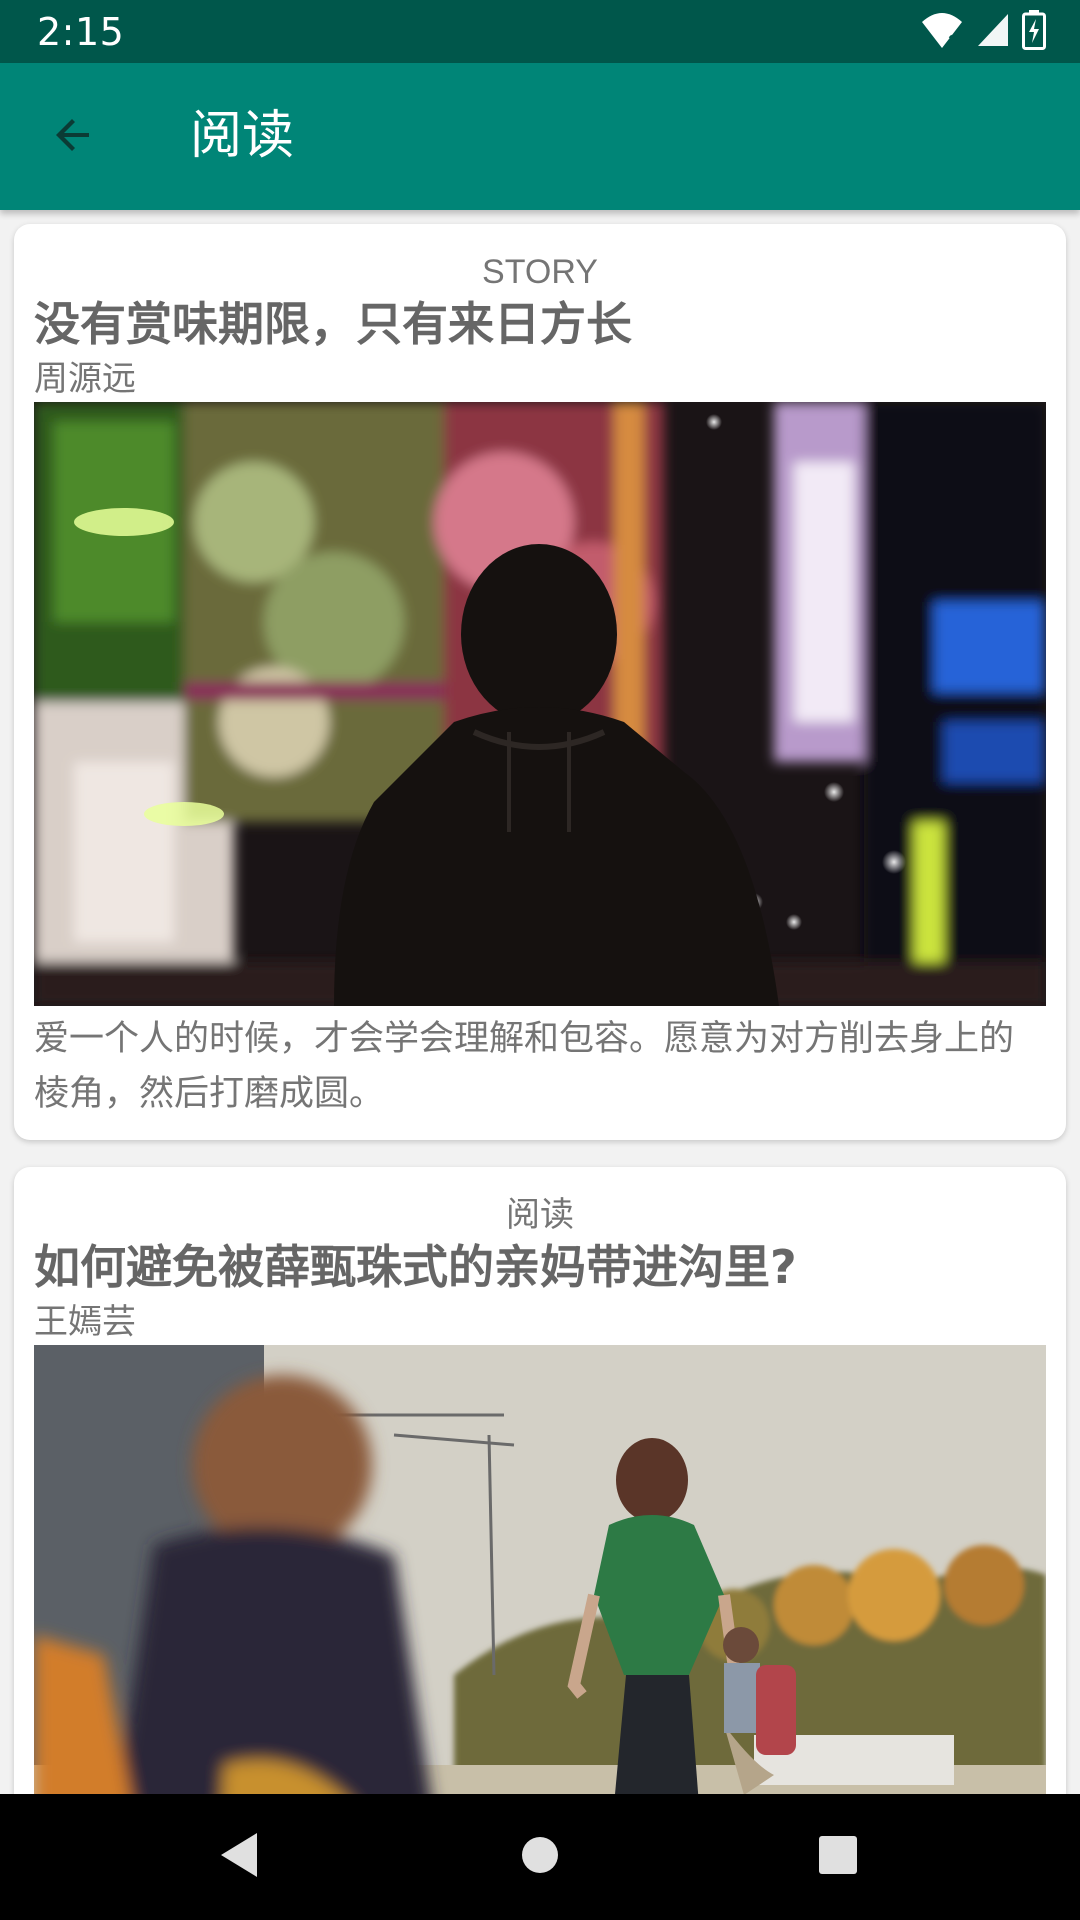  What do you see at coordinates (540, 1215) in the screenshot?
I see `card-category: 阅读` at bounding box center [540, 1215].